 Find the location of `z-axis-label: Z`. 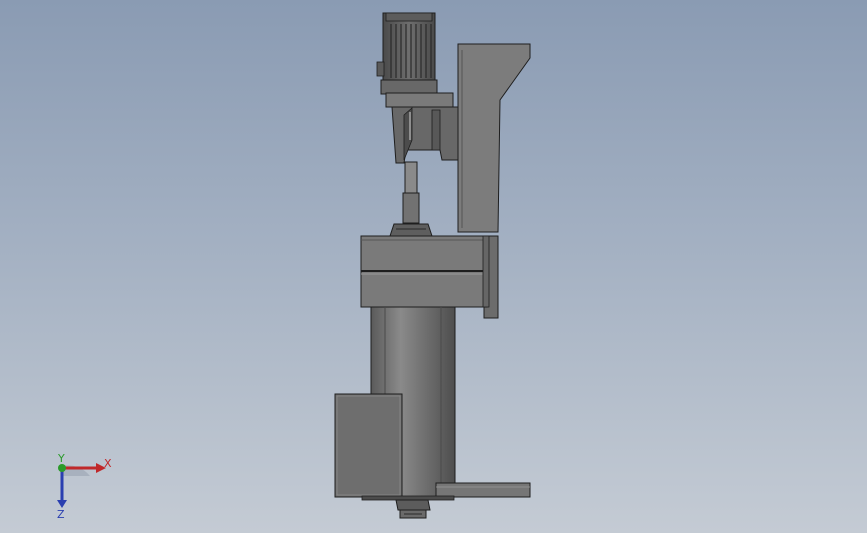

z-axis-label: Z is located at coordinates (61, 514).